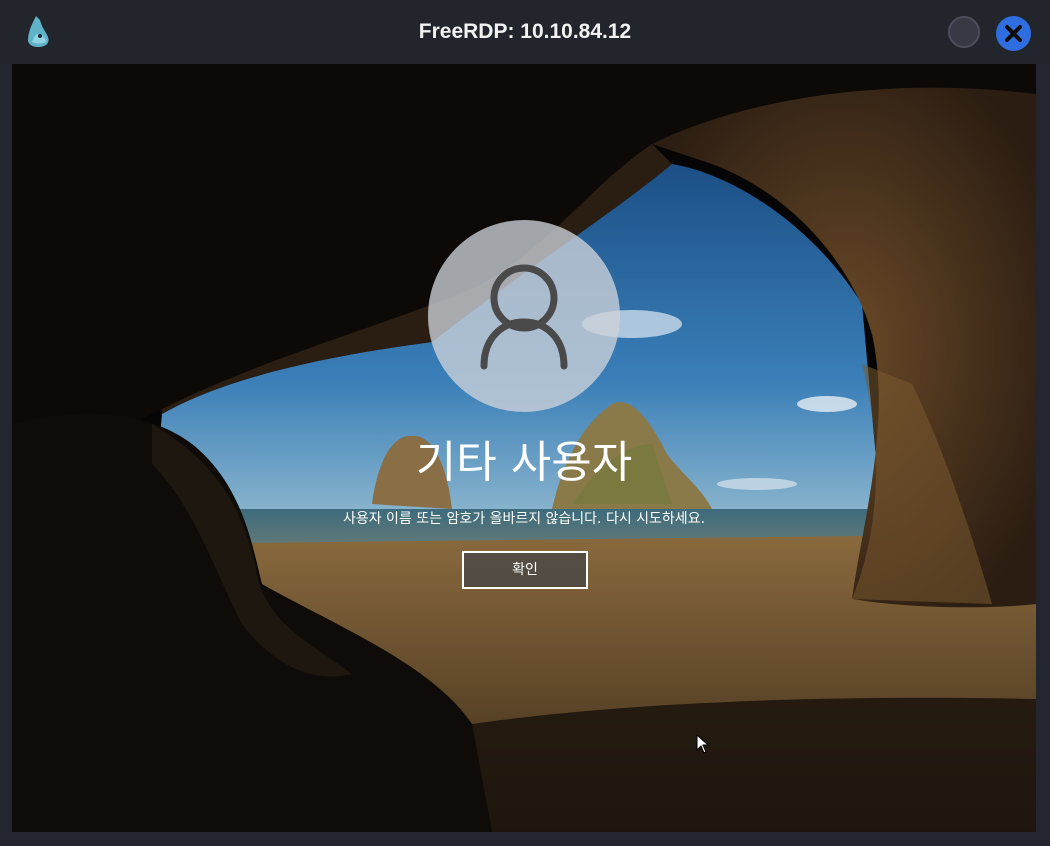 The image size is (1050, 846). Describe the element at coordinates (703, 744) in the screenshot. I see `mouse-cursor-icon` at that location.